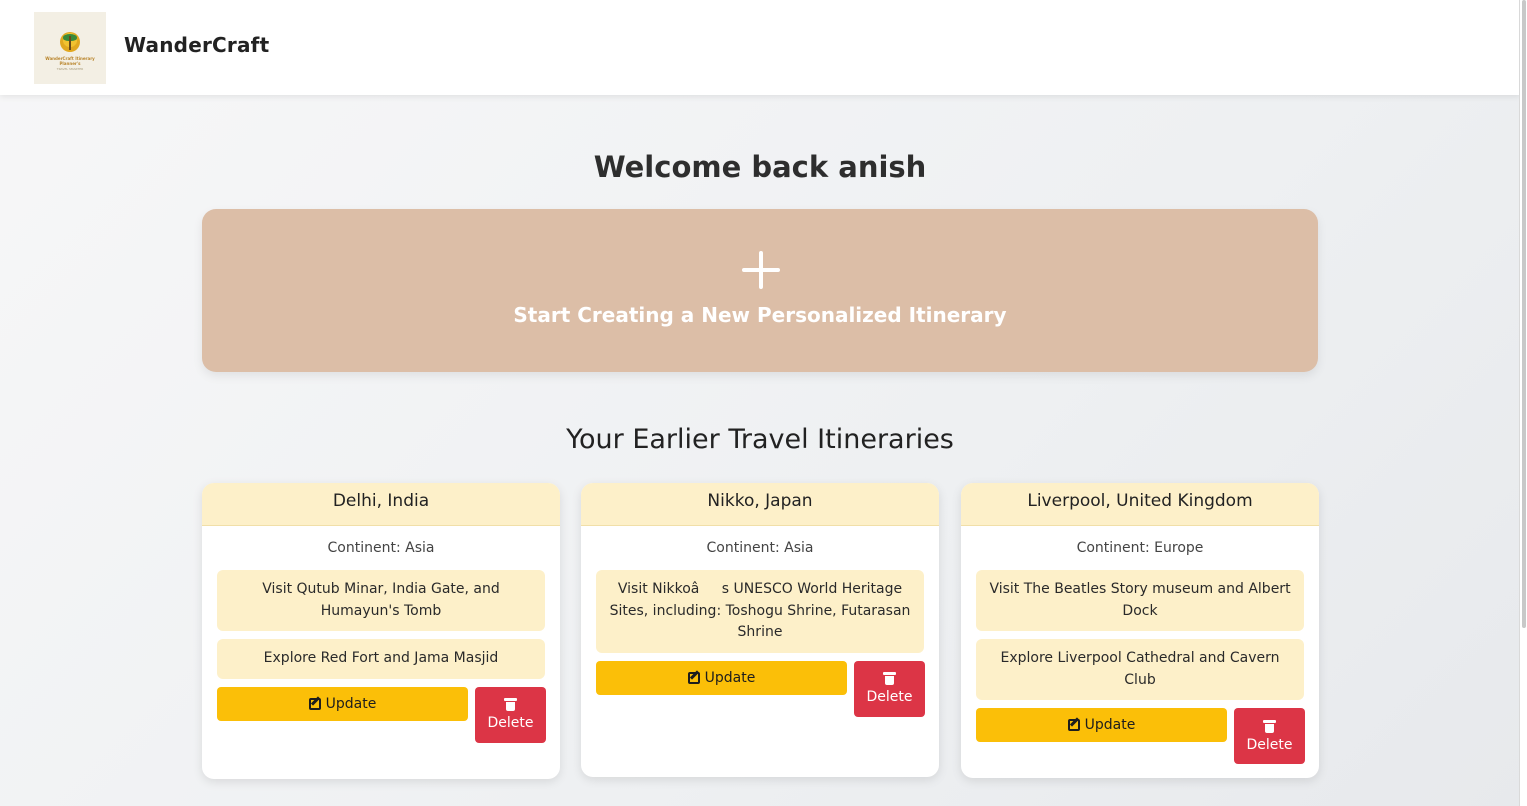 This screenshot has height=806, width=1527. Describe the element at coordinates (1140, 504) in the screenshot. I see `itinerary-destination: Liverpool, United Kingdom` at that location.